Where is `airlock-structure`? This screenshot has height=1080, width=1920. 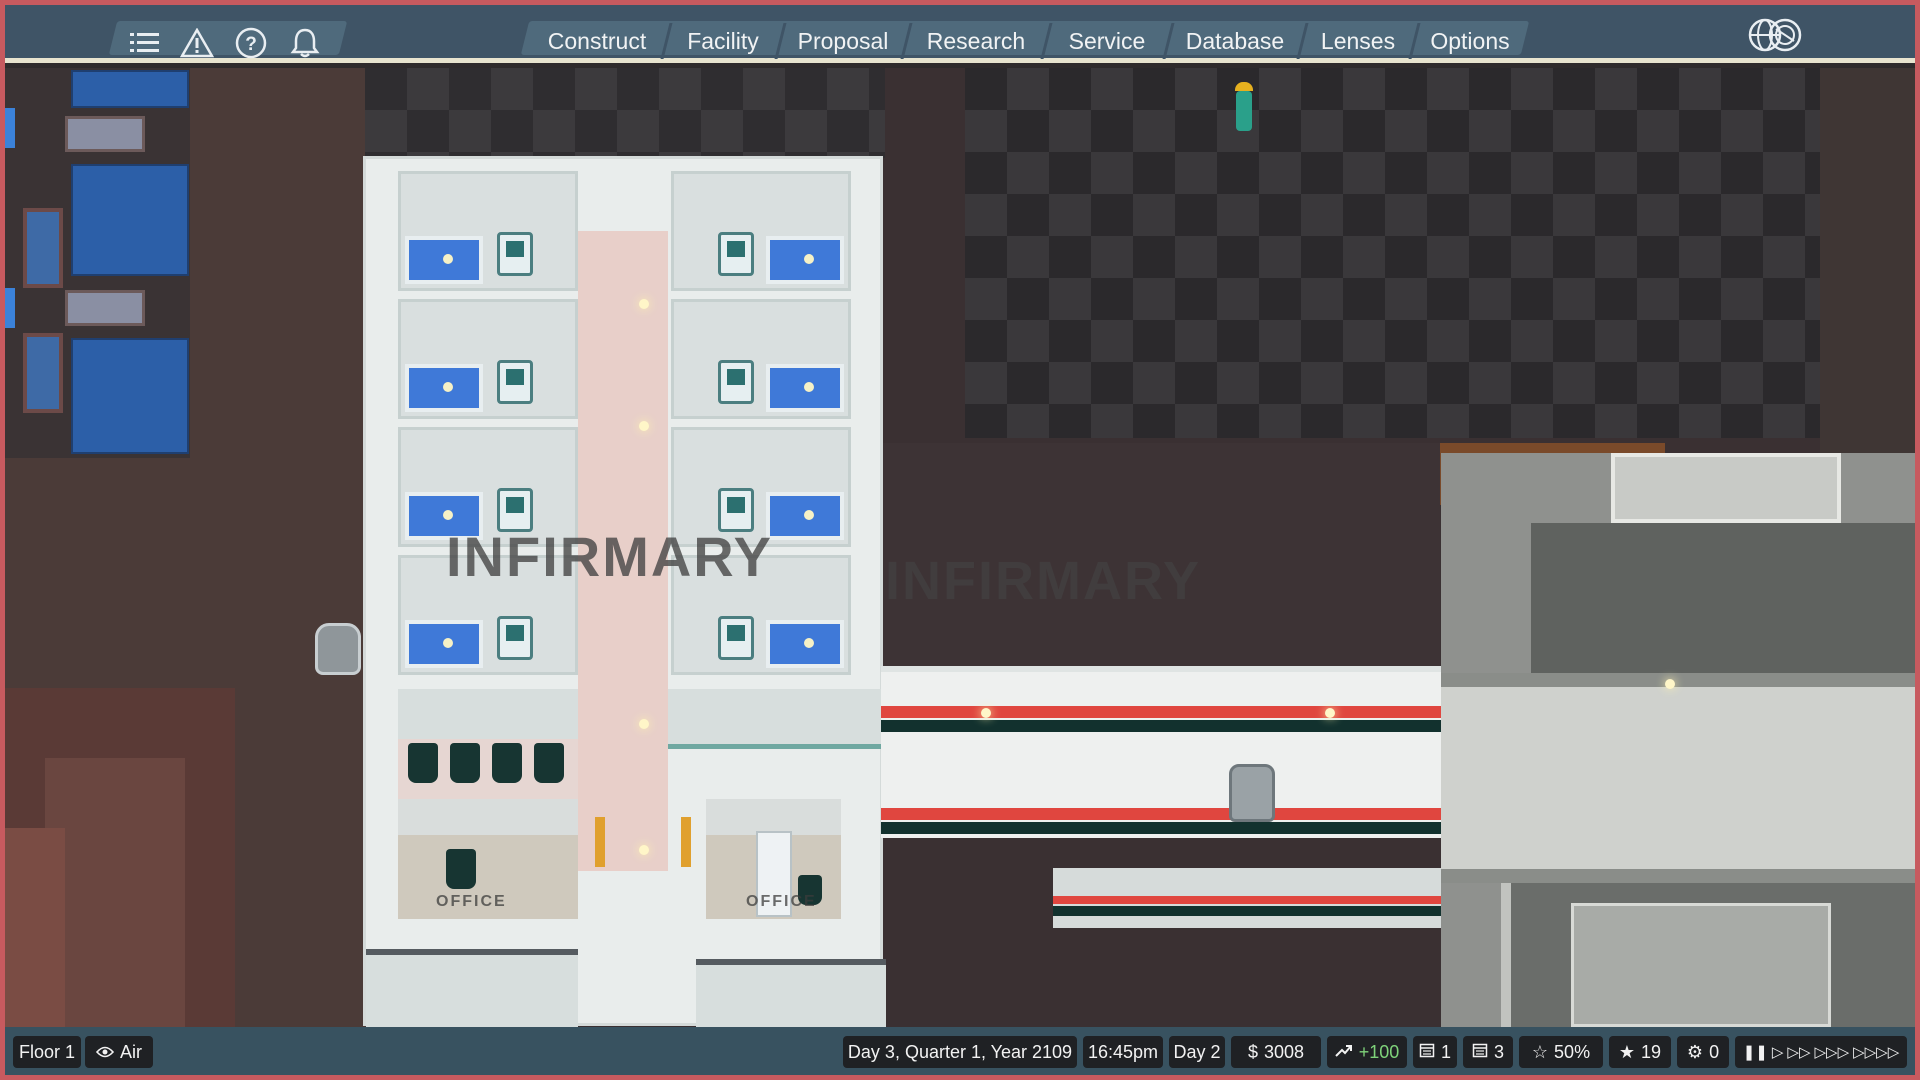 airlock-structure is located at coordinates (1678, 740).